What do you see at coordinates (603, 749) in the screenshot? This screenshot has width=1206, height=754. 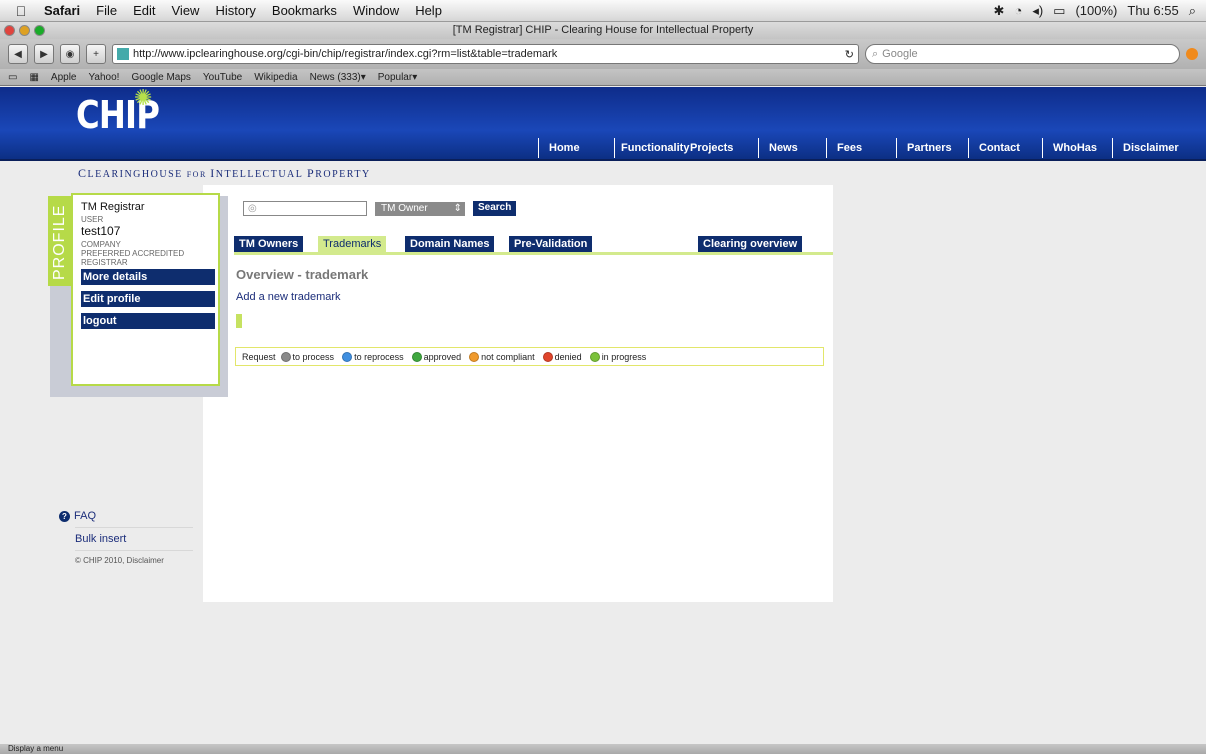 I see `status-bar: Display a menu` at bounding box center [603, 749].